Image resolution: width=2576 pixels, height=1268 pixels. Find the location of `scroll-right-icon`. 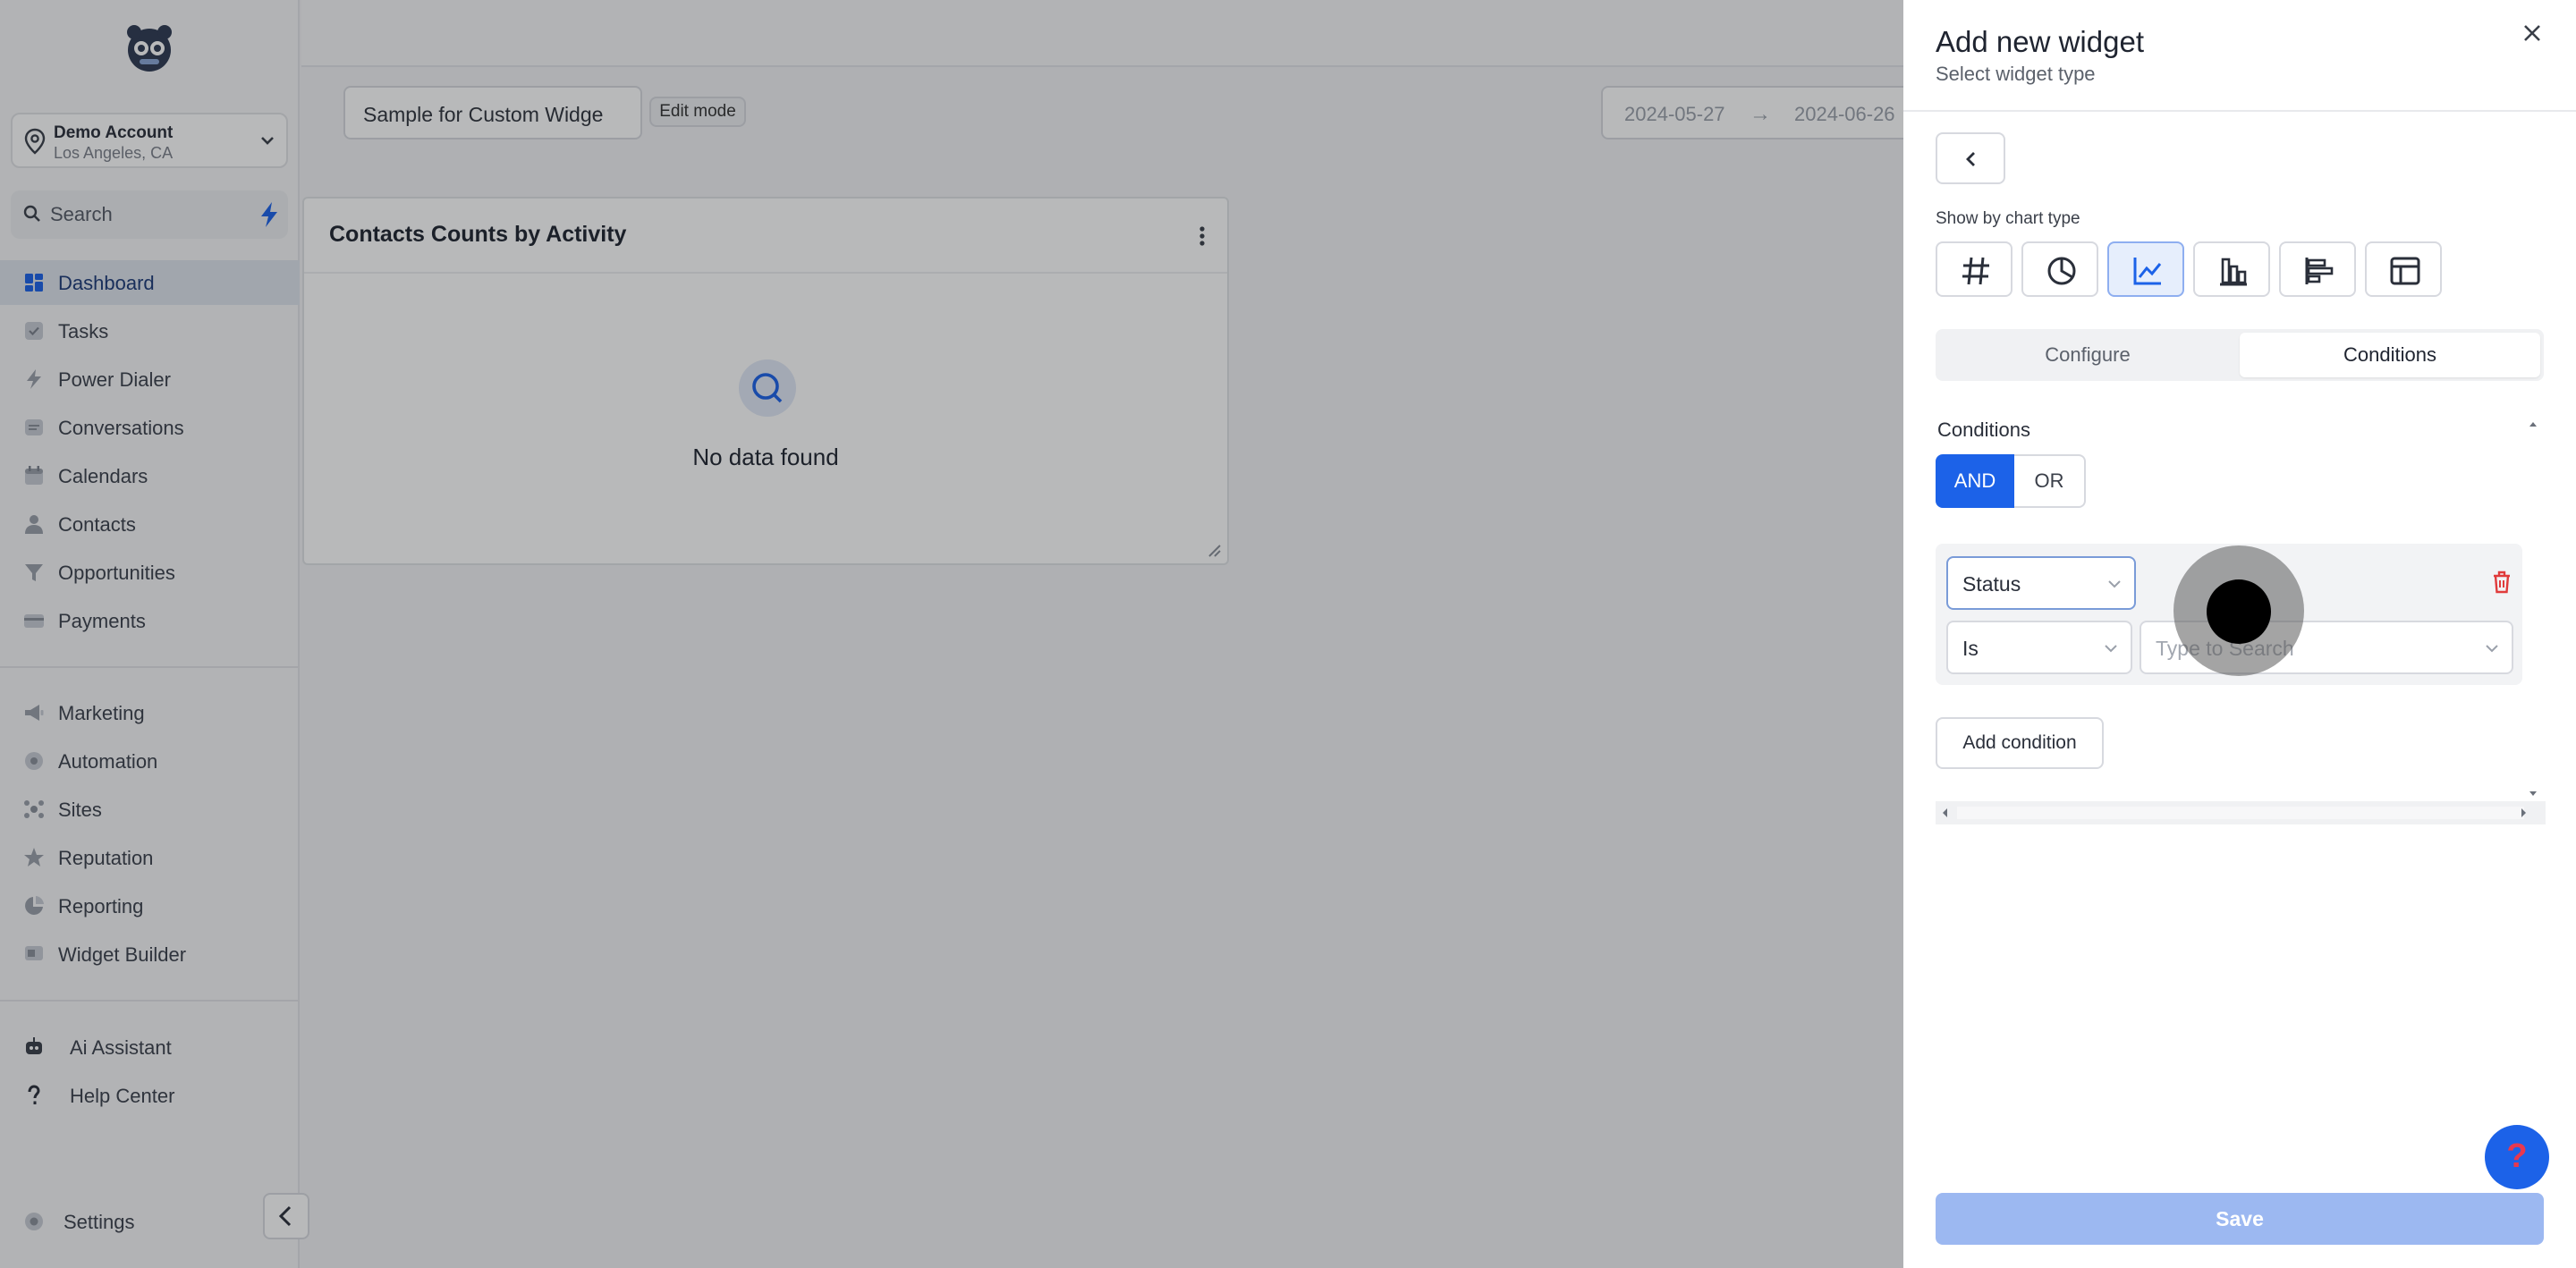

scroll-right-icon is located at coordinates (2523, 812).